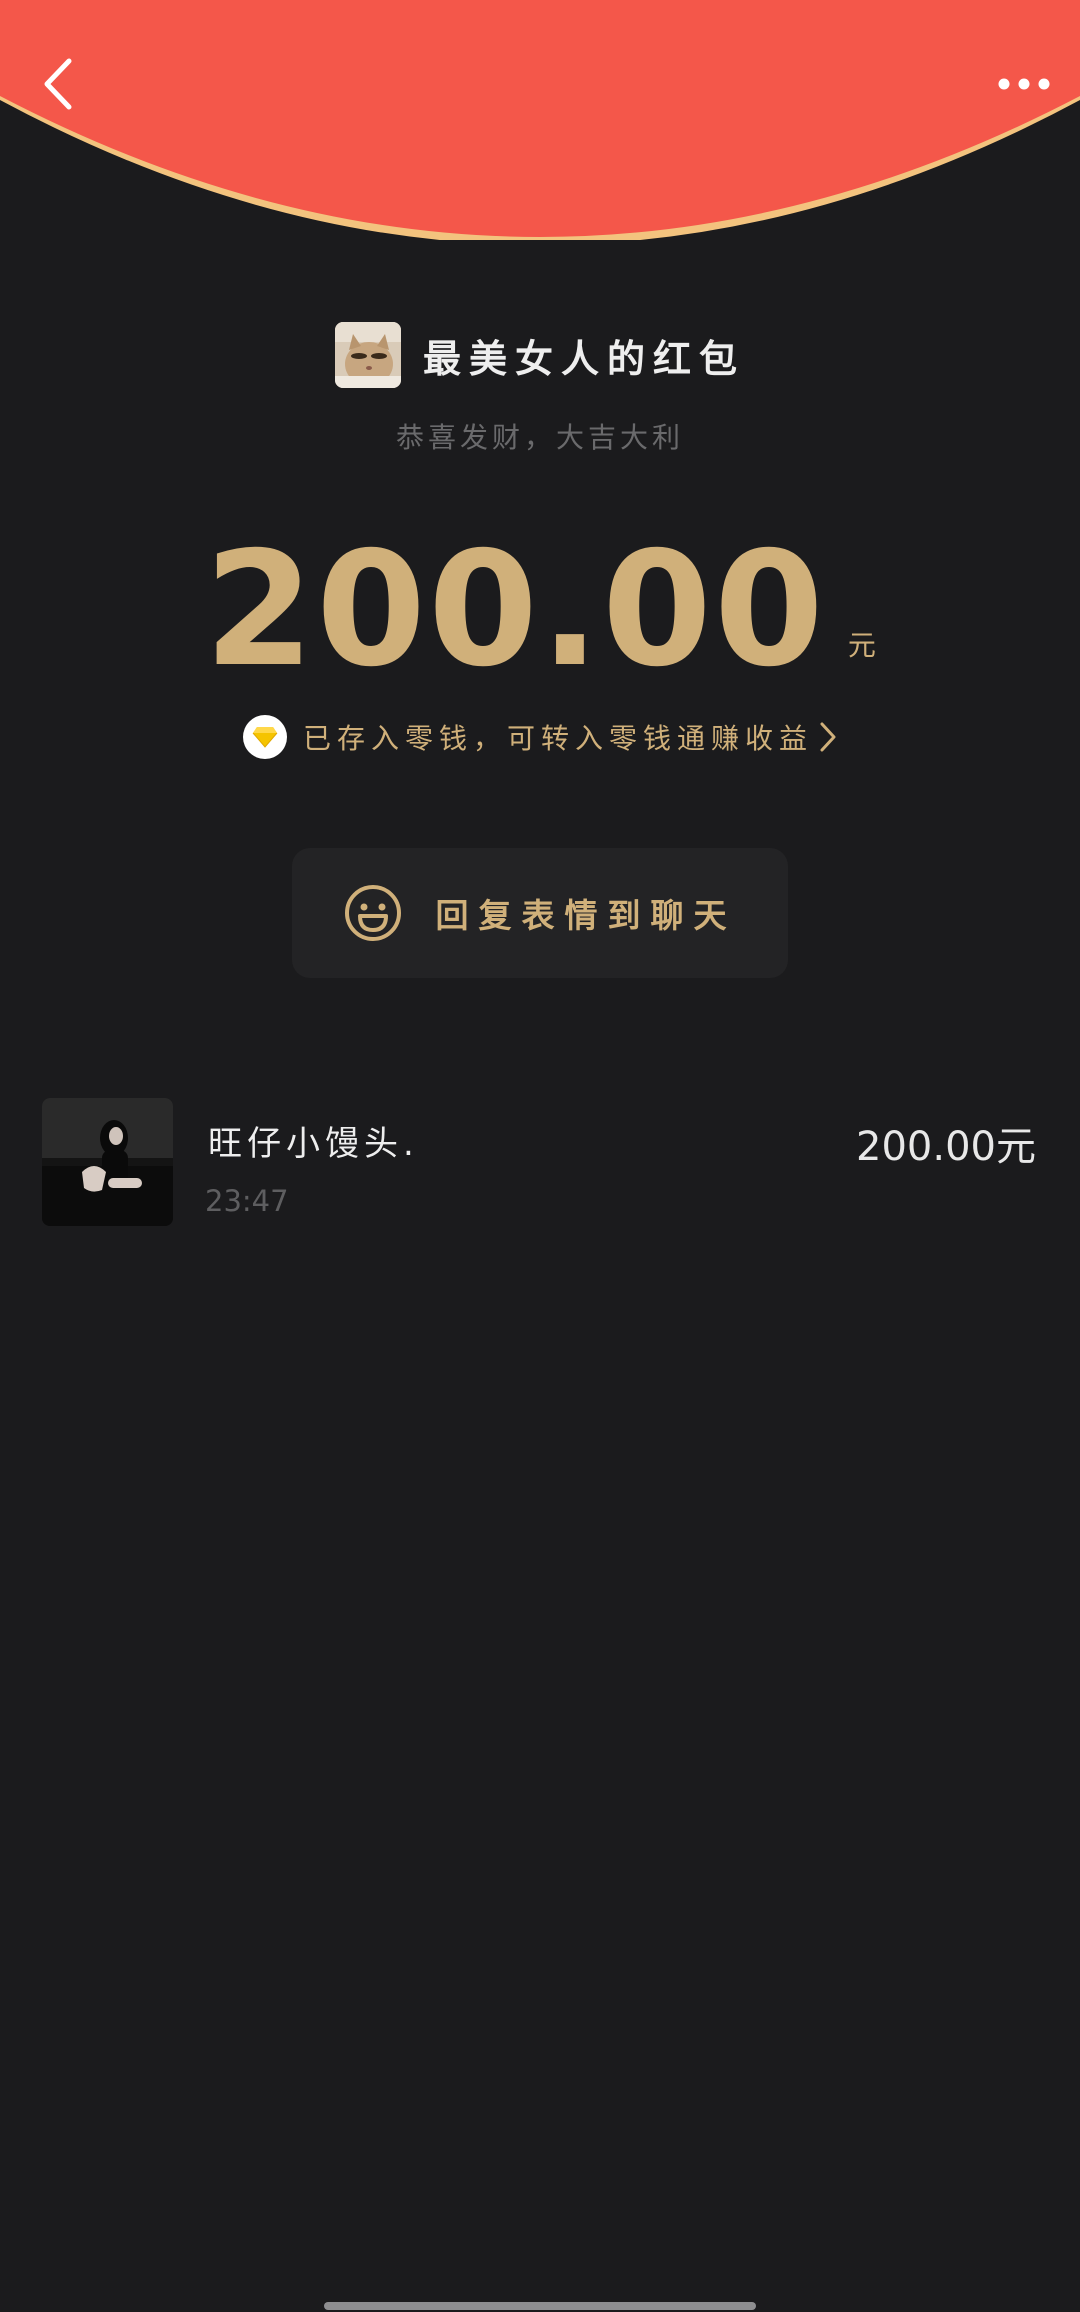 This screenshot has width=1080, height=2312. I want to click on receiver-list-item: 旺仔小馒头. 23:47 200.00元, so click(540, 1160).